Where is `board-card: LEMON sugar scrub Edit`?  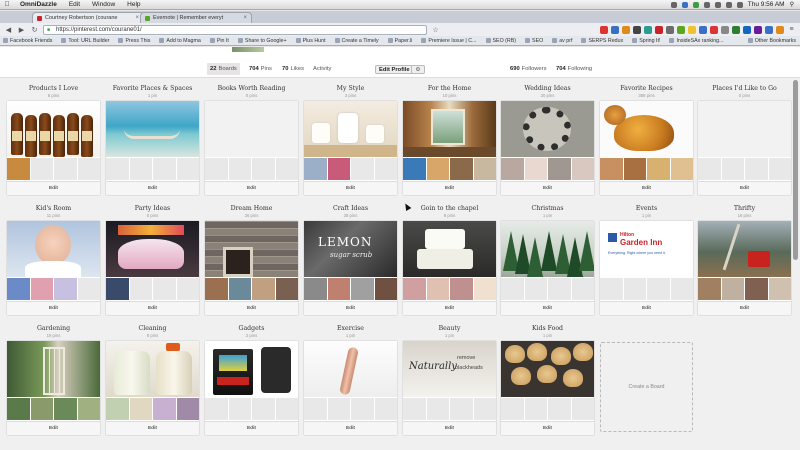
board-card: LEMON sugar scrub Edit is located at coordinates (350, 268).